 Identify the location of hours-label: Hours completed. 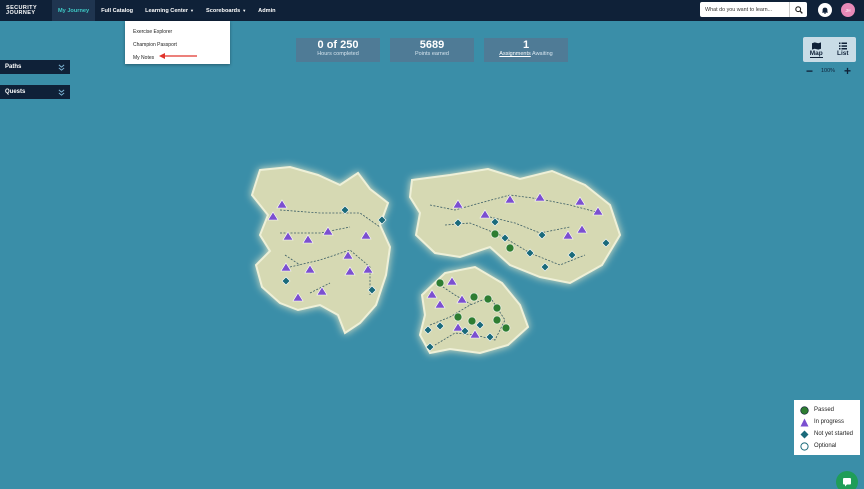
(338, 54).